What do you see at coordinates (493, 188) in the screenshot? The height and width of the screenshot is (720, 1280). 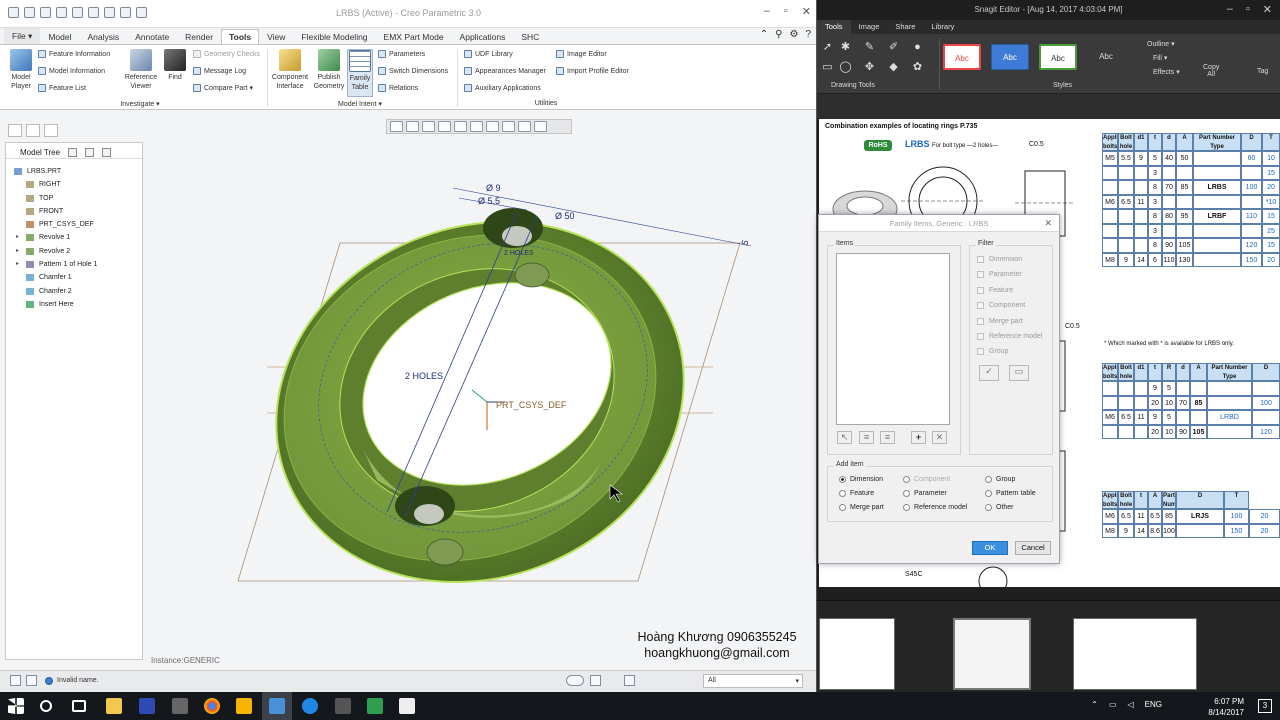 I see `dim-hole-diameter: Ø 9` at bounding box center [493, 188].